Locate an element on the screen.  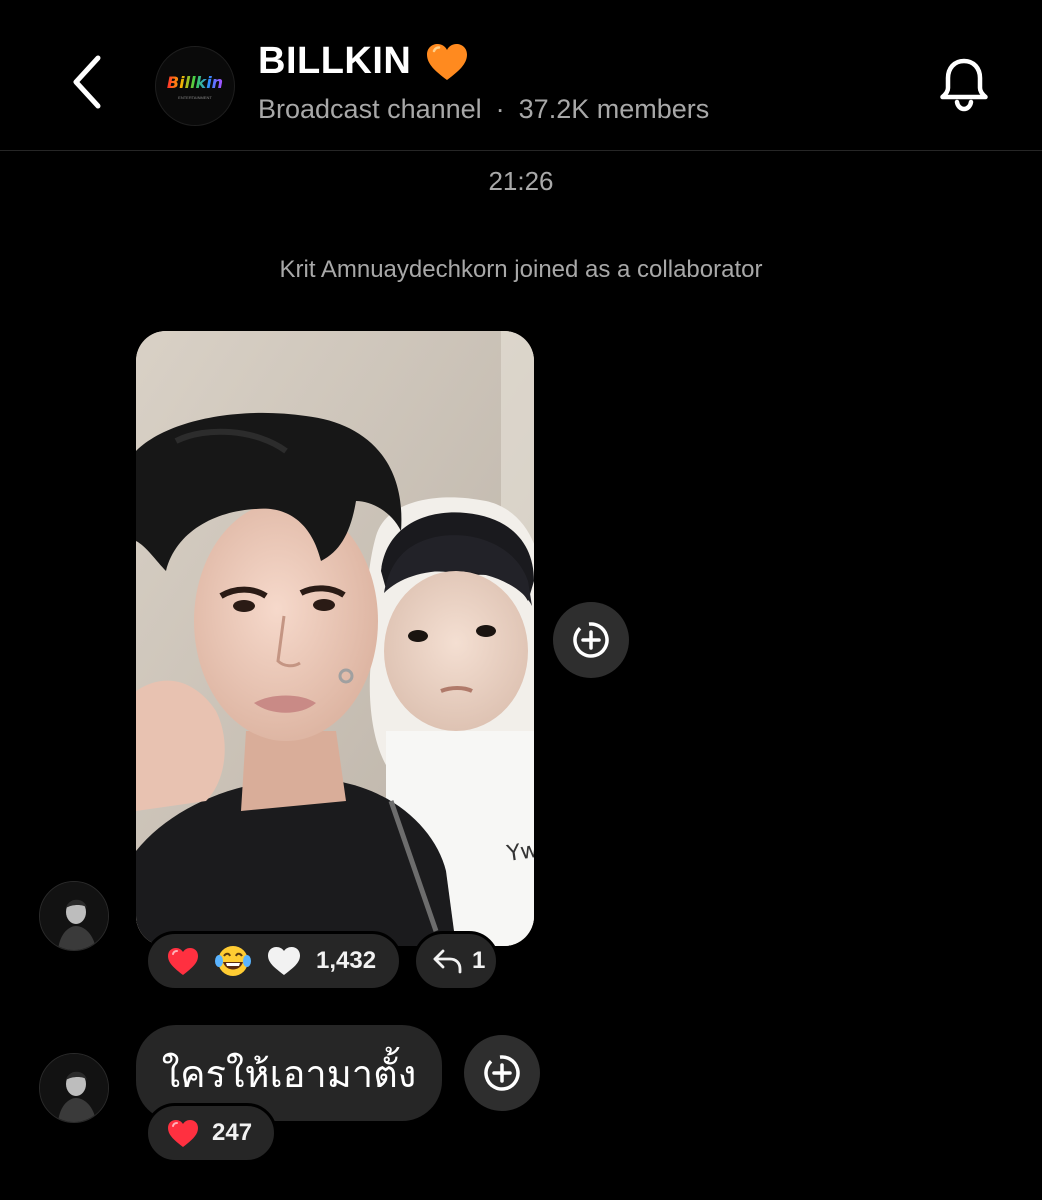
reaction-count: 247 is located at coordinates (232, 1132).